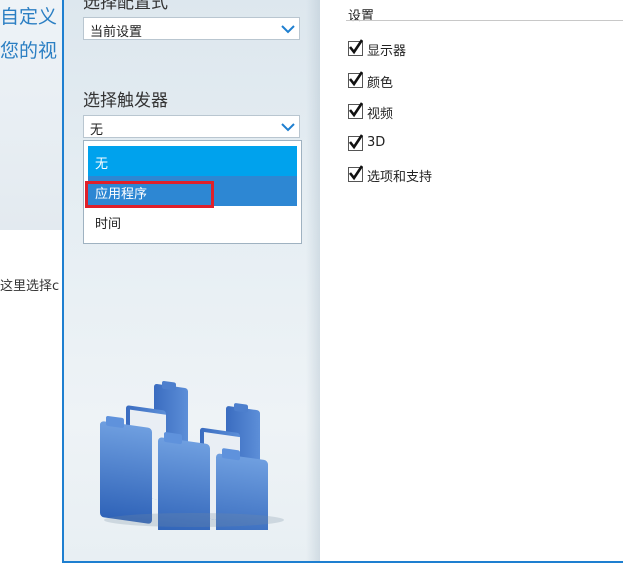 This screenshot has width=623, height=563. I want to click on settings-item-label: 颜色, so click(380, 83).